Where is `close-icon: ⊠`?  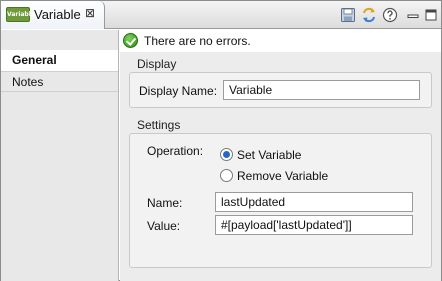 close-icon: ⊠ is located at coordinates (90, 13).